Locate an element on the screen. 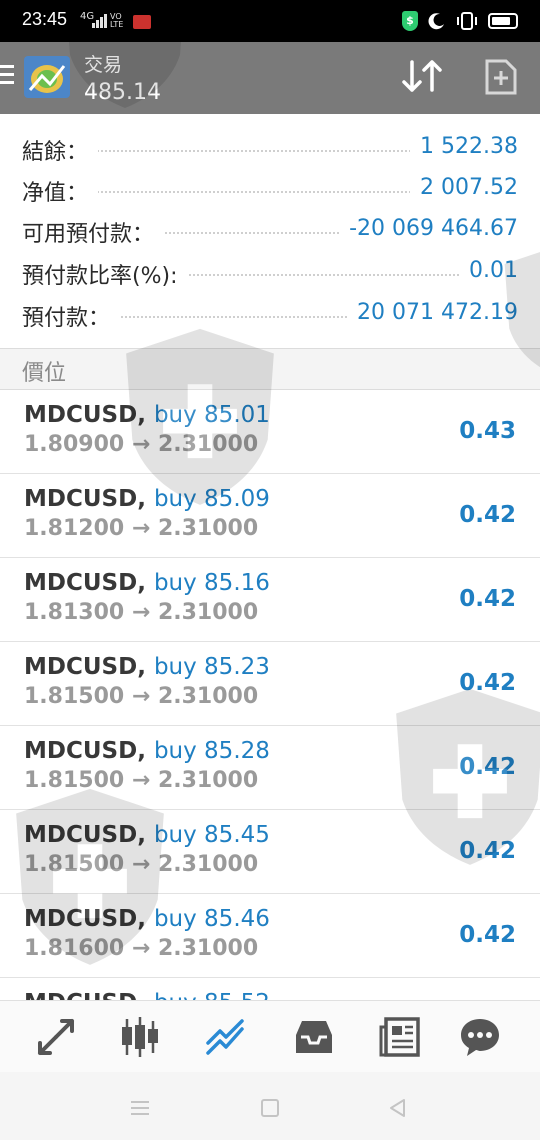  position-side: buy 85.46 is located at coordinates (211, 919).